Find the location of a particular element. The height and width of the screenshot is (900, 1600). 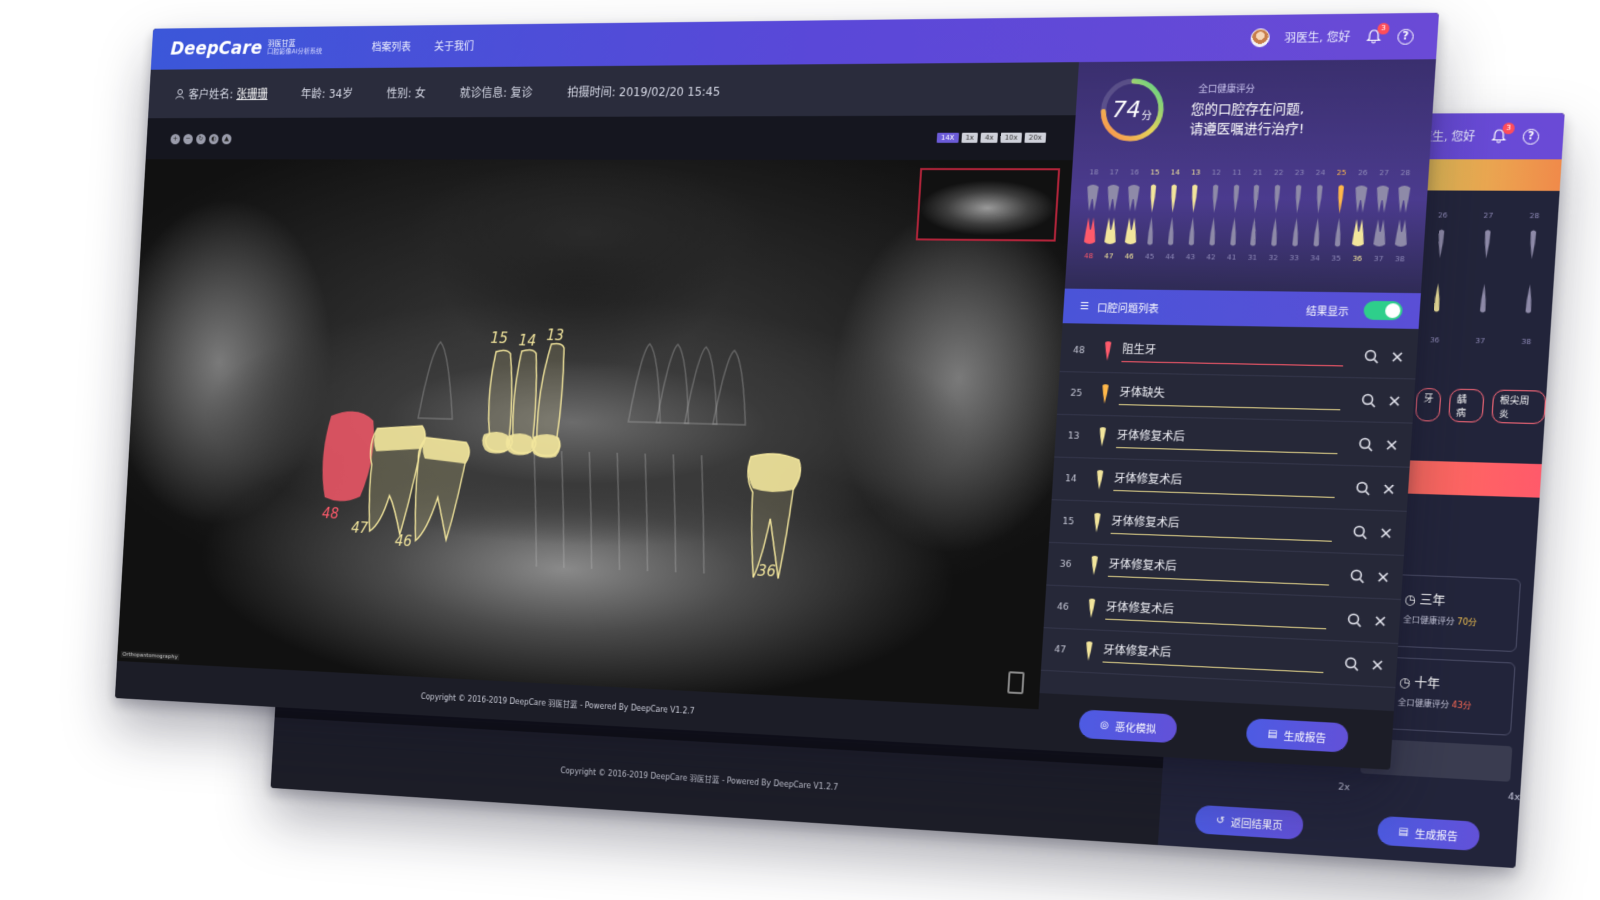

back-bell-badge: 3 is located at coordinates (1508, 129).